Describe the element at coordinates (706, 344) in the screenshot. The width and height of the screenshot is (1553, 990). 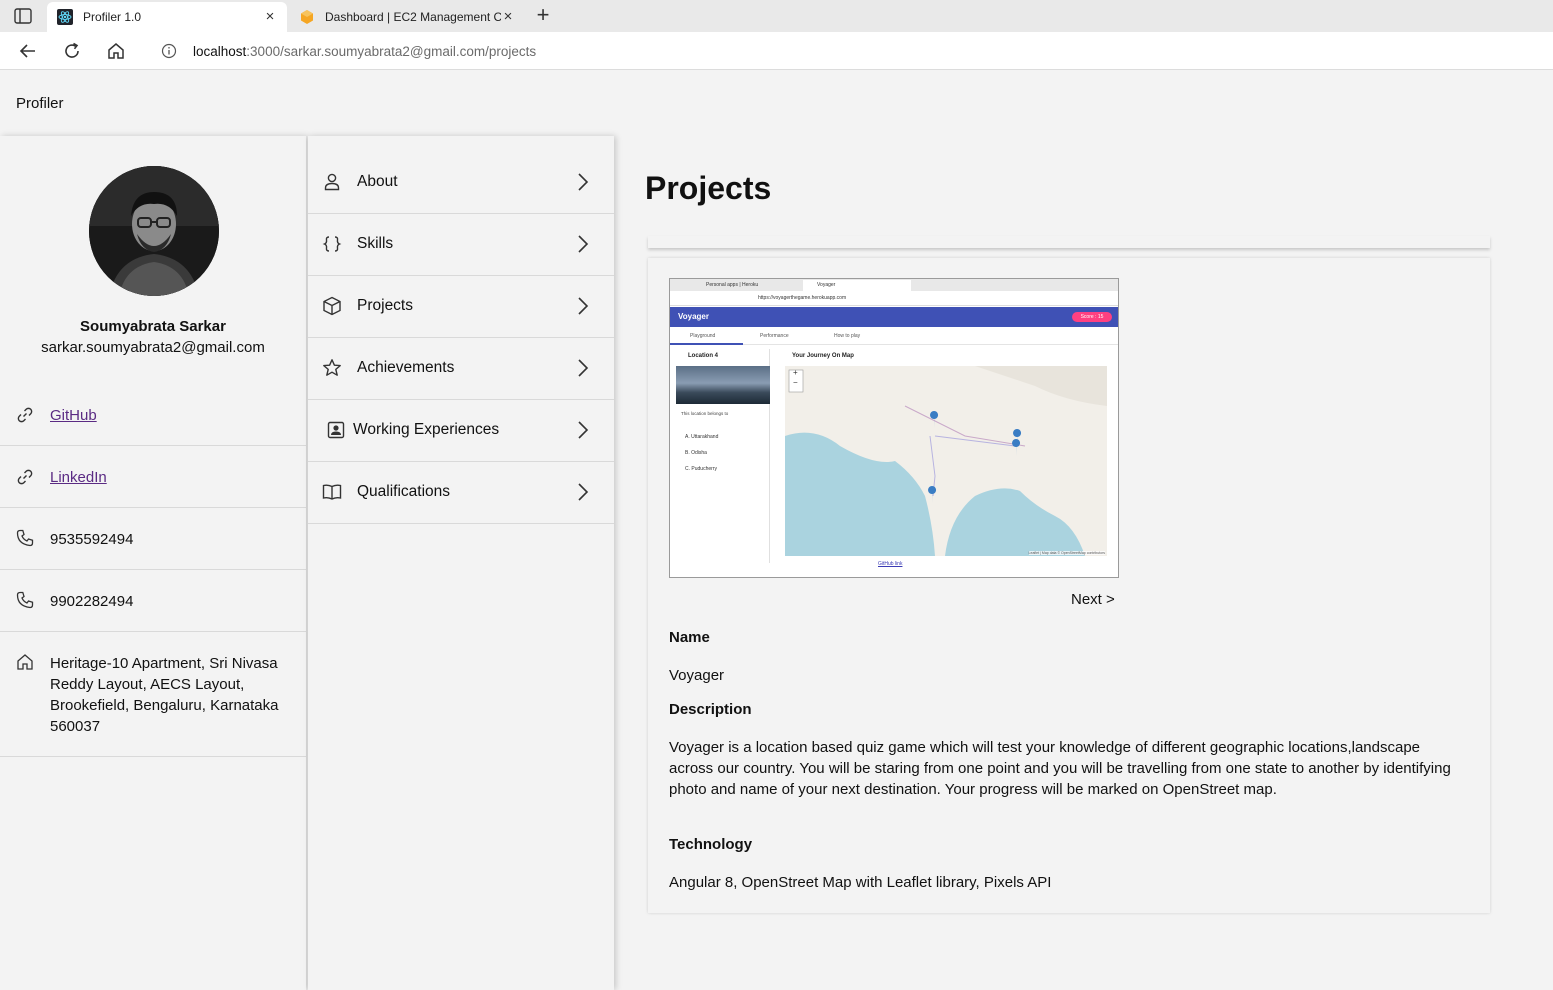
I see `mini-tab-underline` at that location.